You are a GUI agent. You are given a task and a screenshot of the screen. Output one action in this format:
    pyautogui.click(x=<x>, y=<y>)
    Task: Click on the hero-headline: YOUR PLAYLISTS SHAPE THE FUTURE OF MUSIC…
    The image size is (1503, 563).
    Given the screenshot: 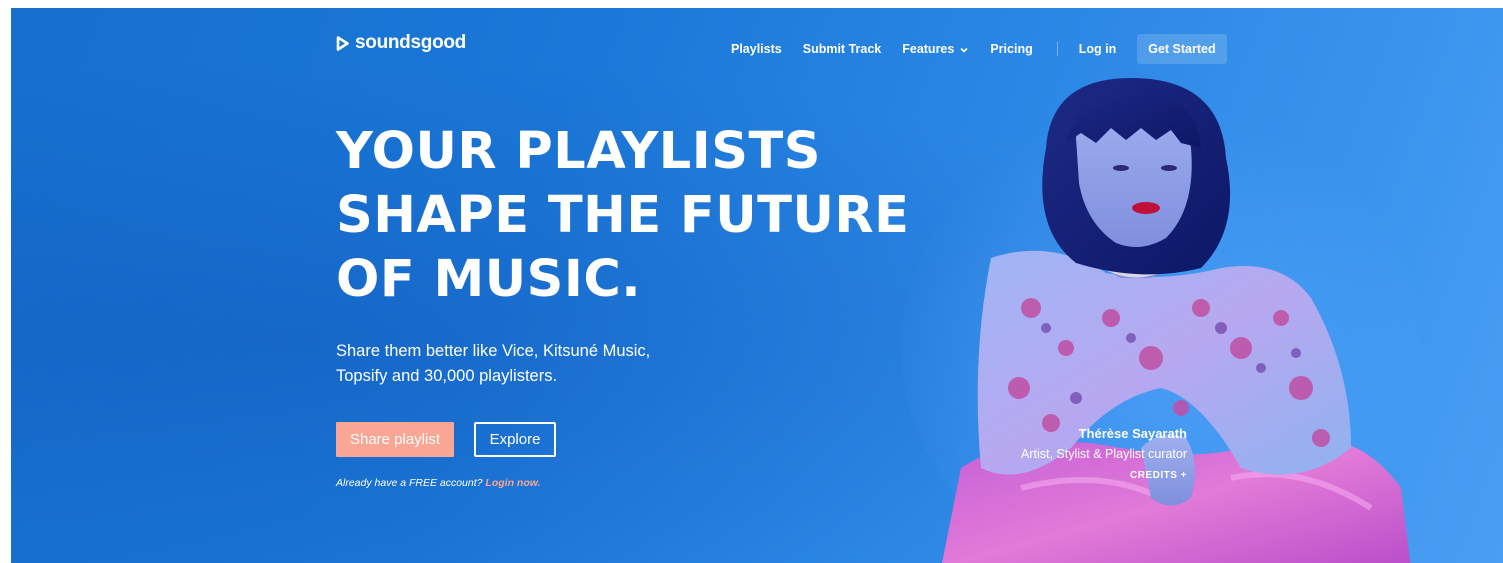 What is the action you would take?
    pyautogui.click(x=622, y=216)
    